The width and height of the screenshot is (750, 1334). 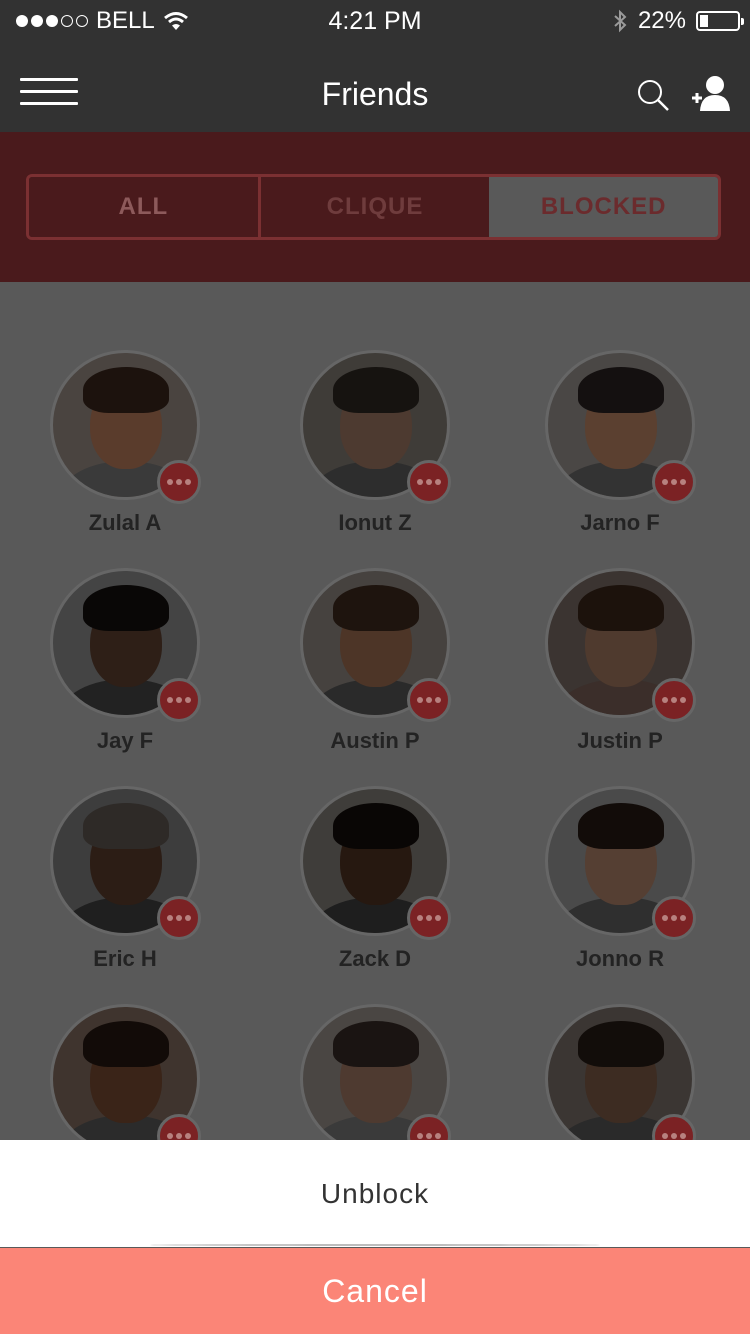 What do you see at coordinates (125, 891) in the screenshot?
I see `friend-item: Eric H` at bounding box center [125, 891].